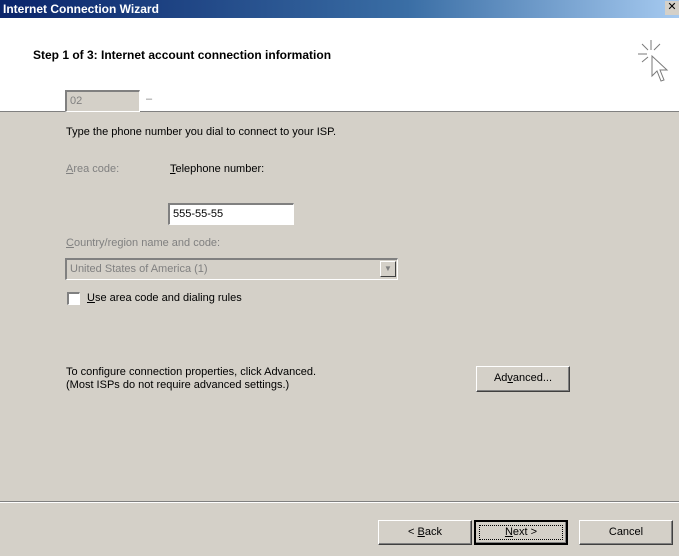 This screenshot has height=556, width=679. I want to click on telephone-label: Telephone number:, so click(217, 169).